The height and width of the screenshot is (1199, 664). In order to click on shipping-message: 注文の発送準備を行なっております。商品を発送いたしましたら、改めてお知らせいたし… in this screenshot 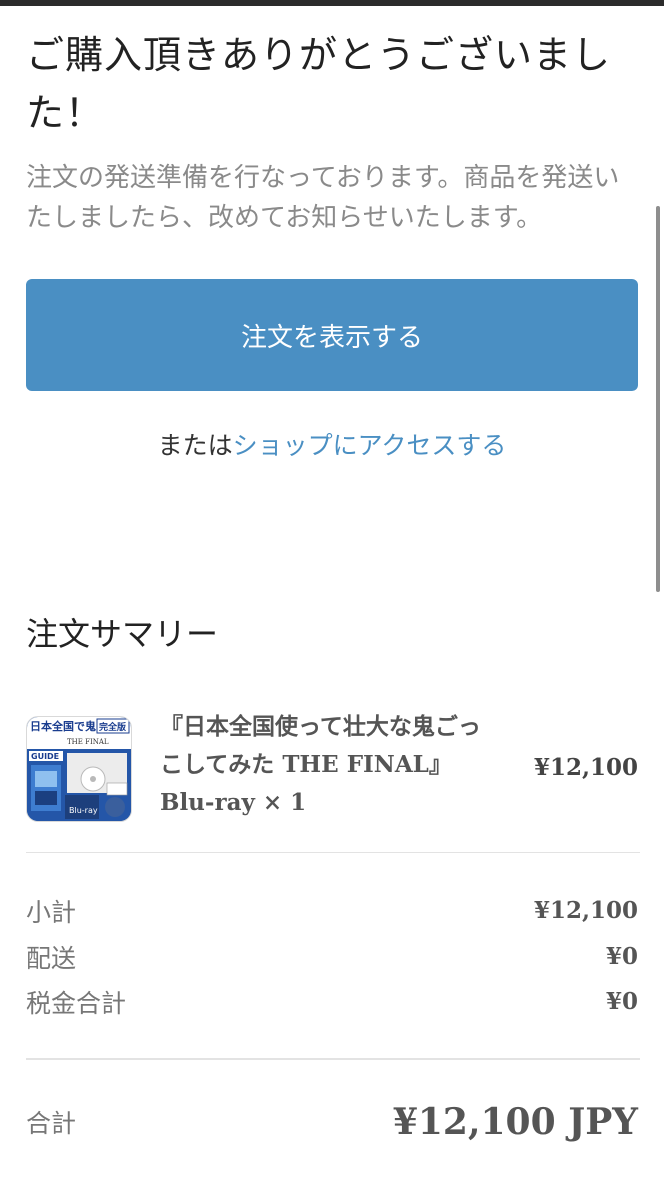, I will do `click(323, 198)`.